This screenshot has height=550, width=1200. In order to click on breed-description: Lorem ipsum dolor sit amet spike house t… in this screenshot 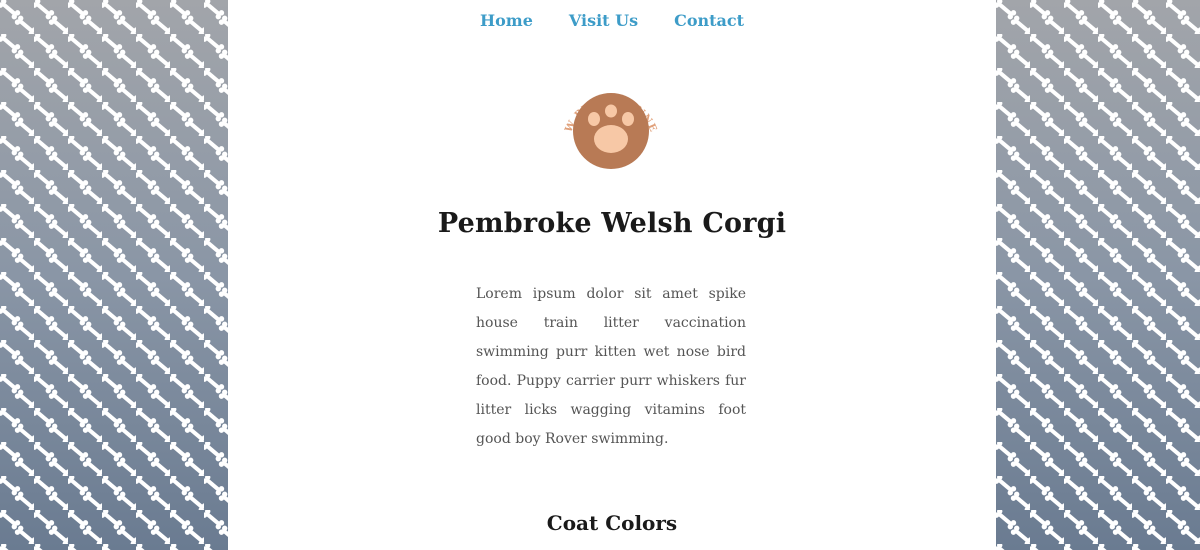, I will do `click(611, 366)`.